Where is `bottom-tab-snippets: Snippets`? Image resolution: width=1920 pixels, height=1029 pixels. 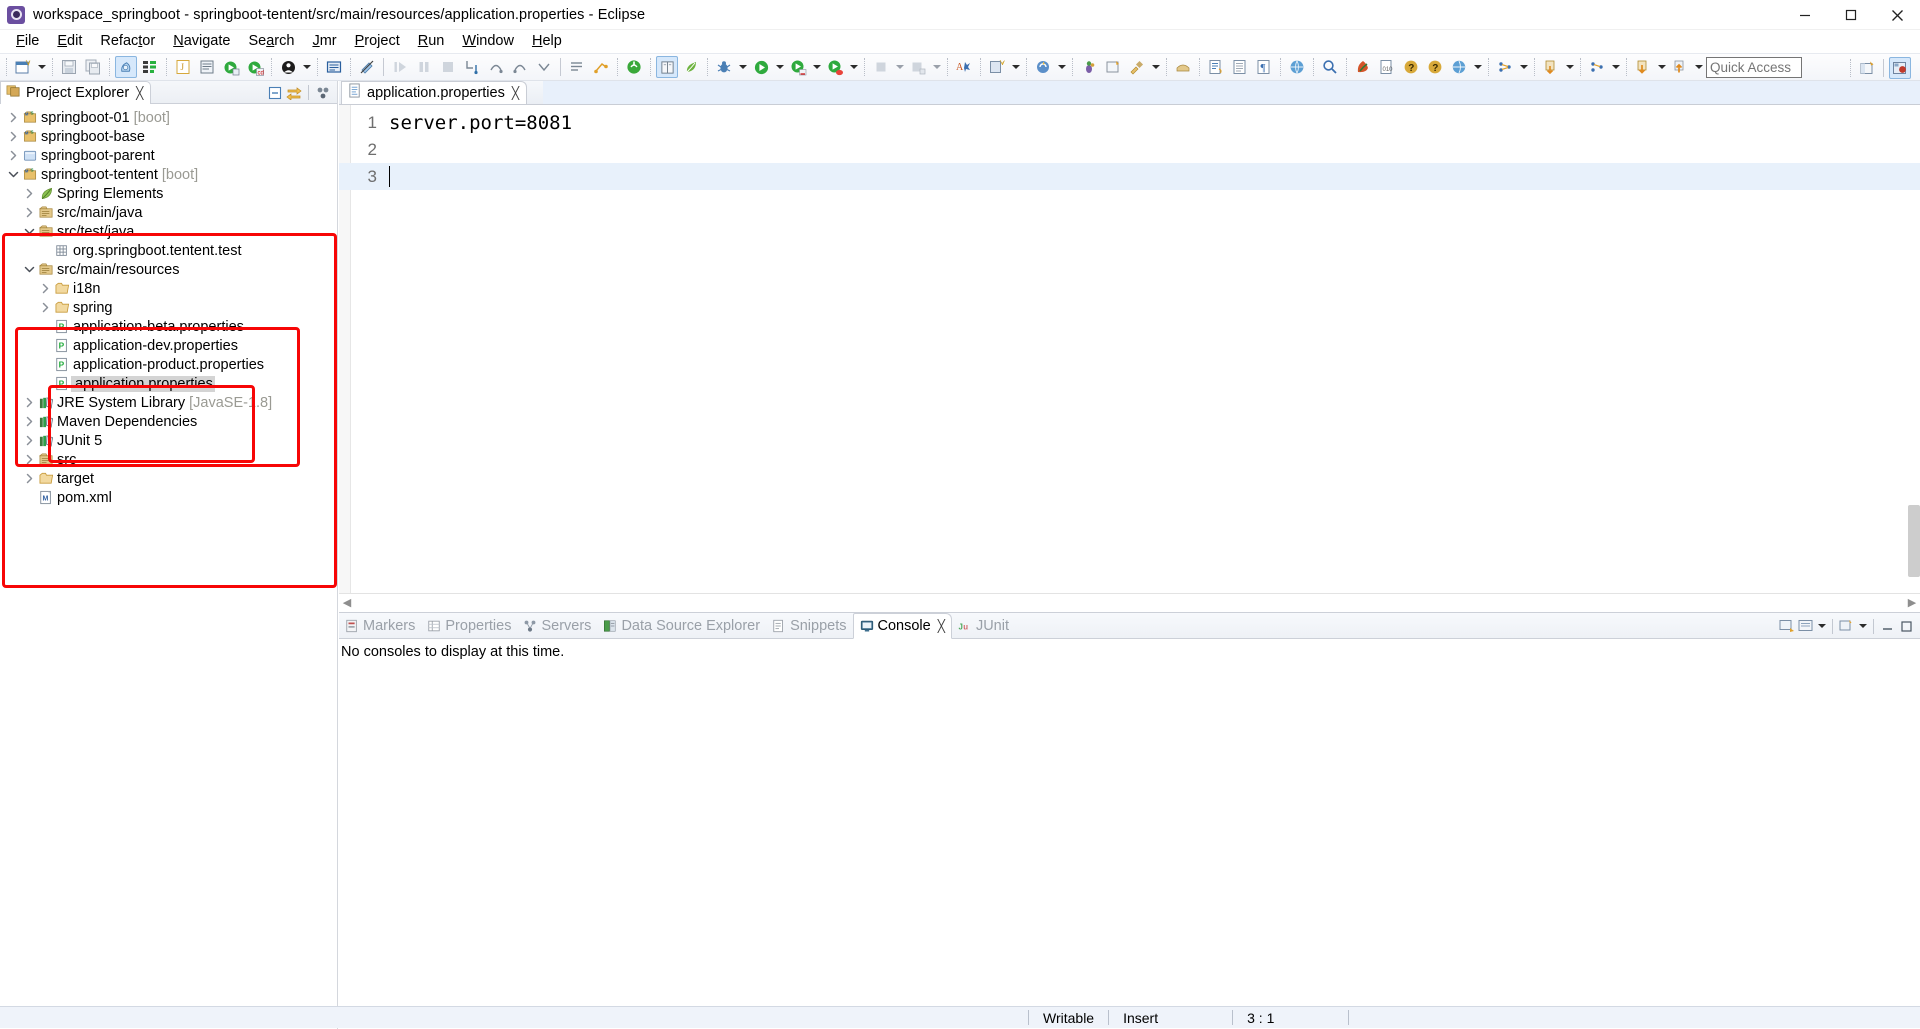 bottom-tab-snippets: Snippets is located at coordinates (809, 626).